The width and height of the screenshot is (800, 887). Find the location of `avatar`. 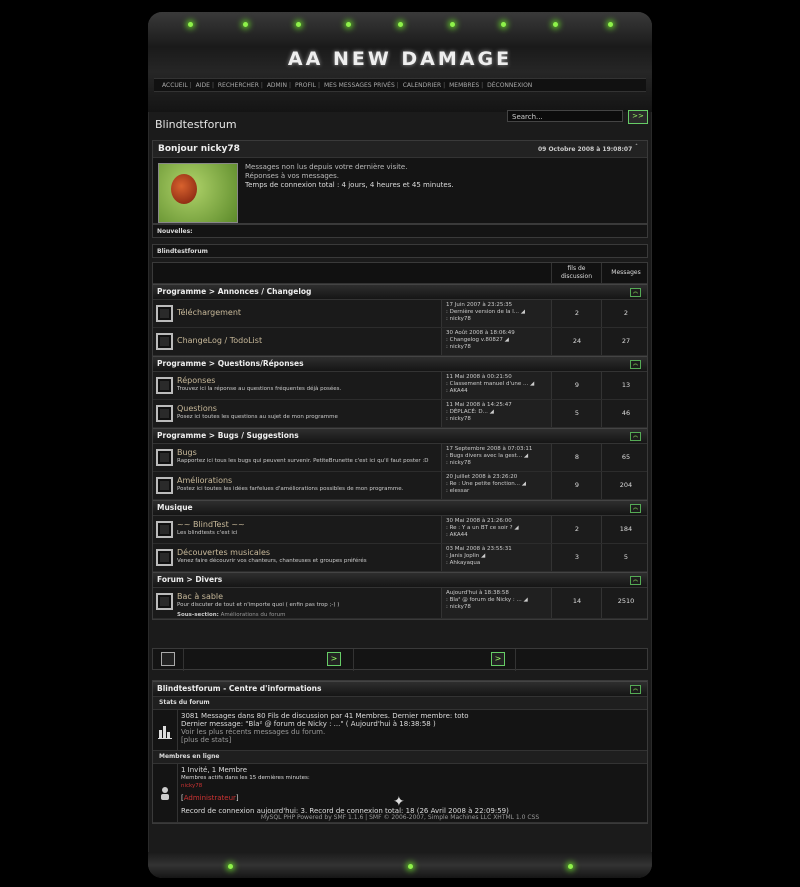

avatar is located at coordinates (198, 193).